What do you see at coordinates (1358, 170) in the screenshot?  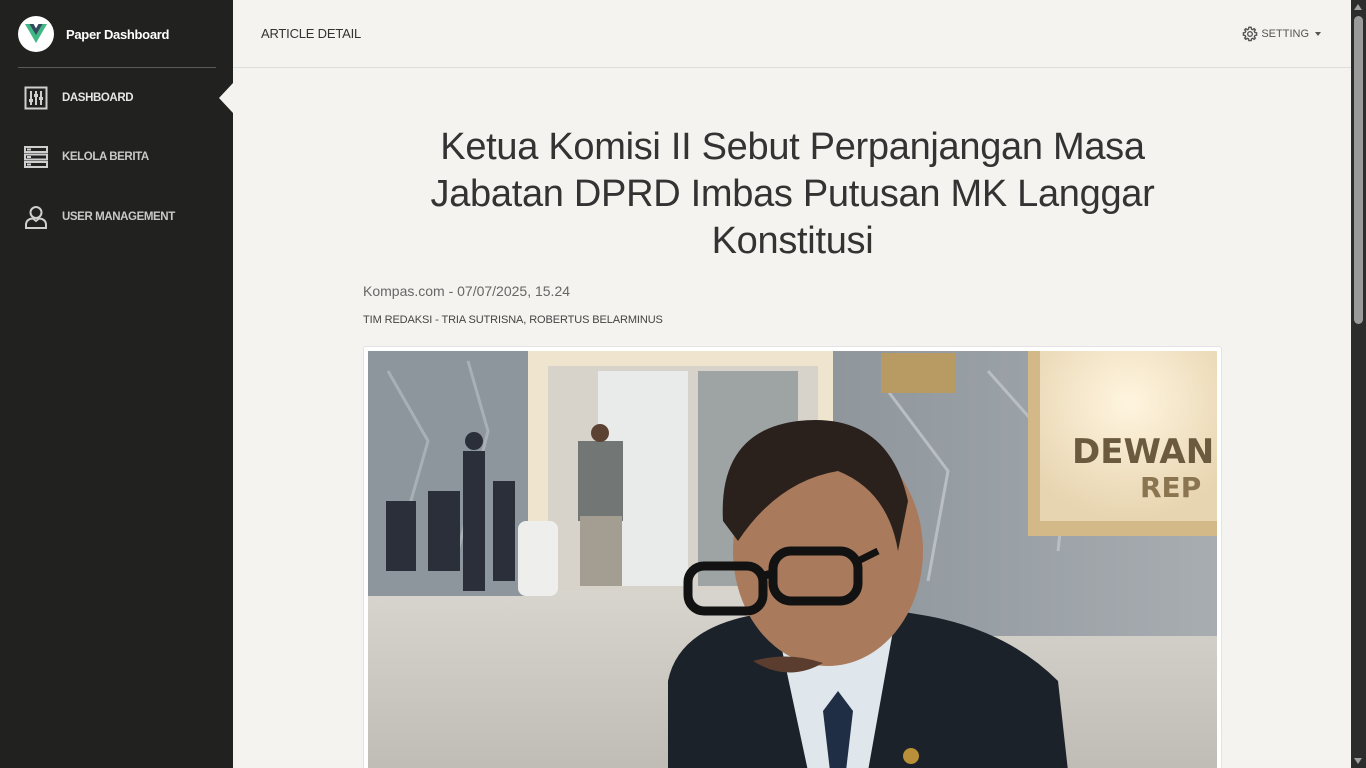 I see `scrollbar-thumb` at bounding box center [1358, 170].